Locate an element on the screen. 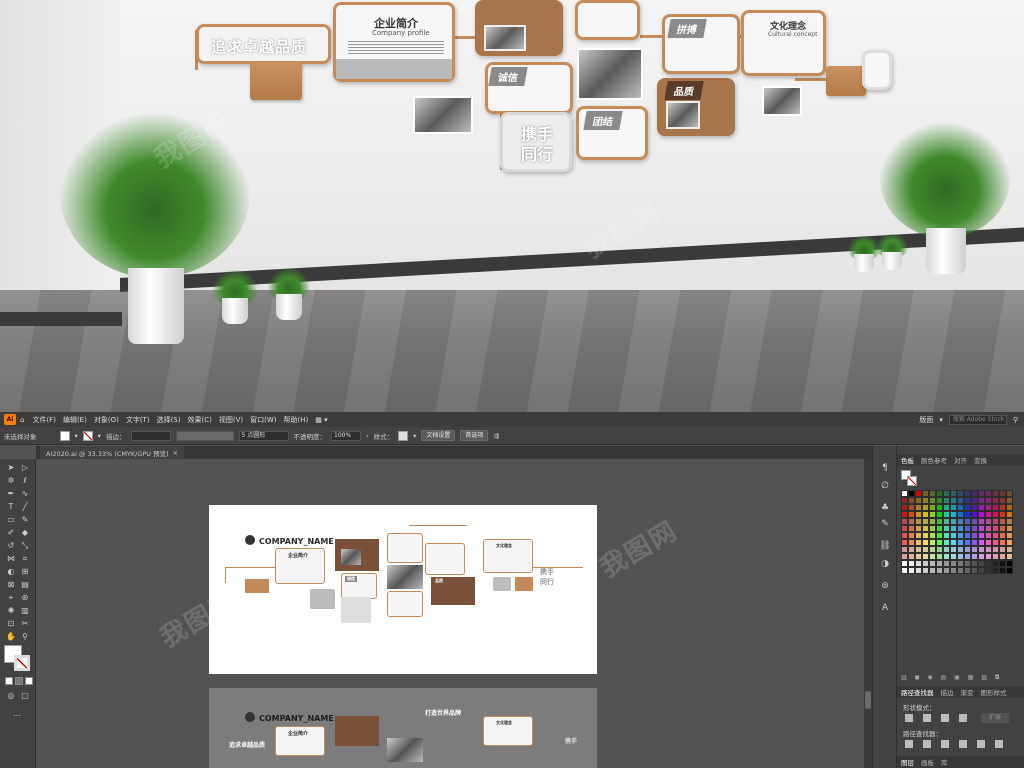 The image size is (1024, 768). intersect-icon is located at coordinates (945, 718).